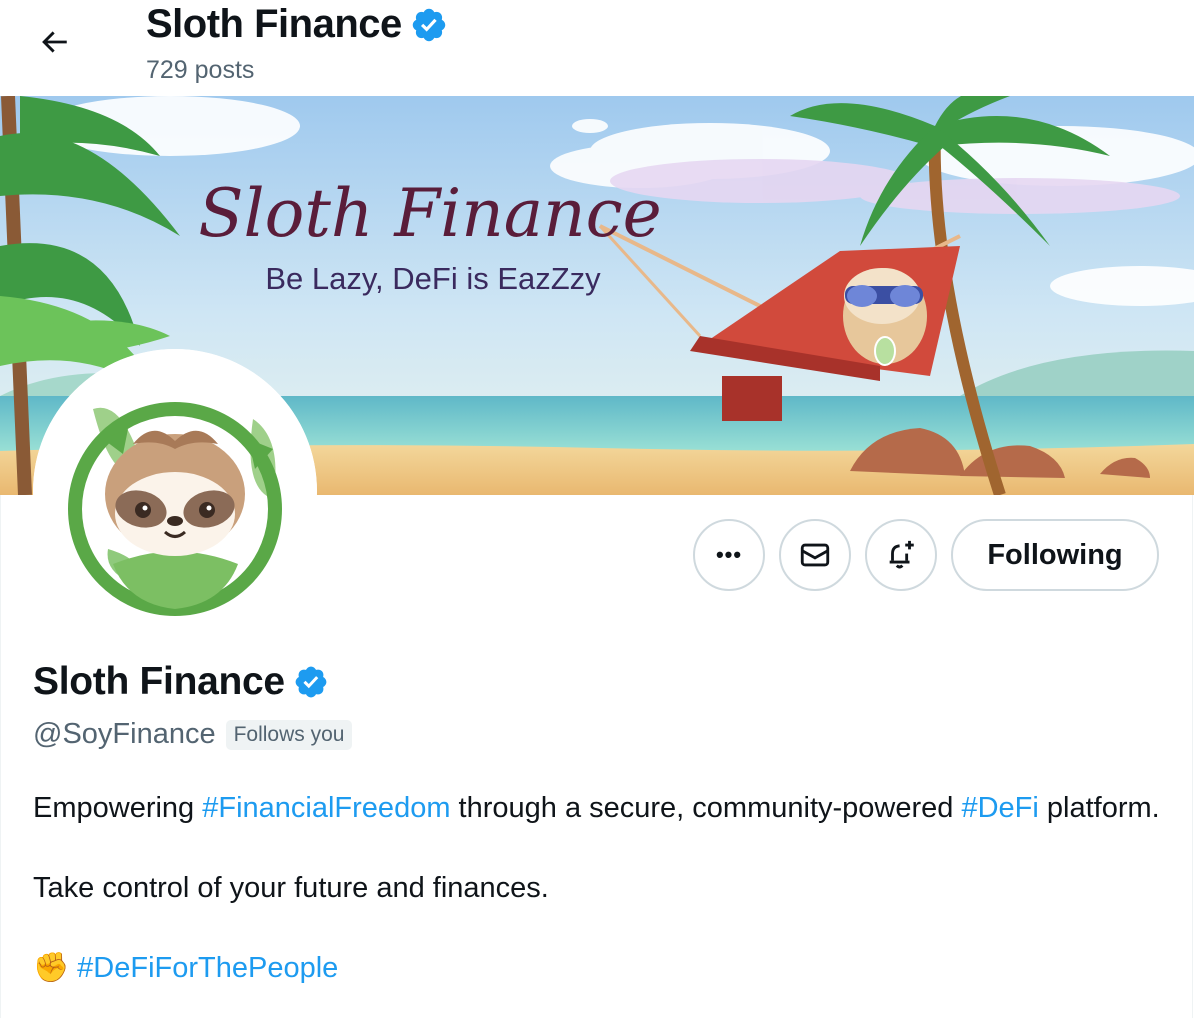 This screenshot has height=1018, width=1194. I want to click on header-title-row: Sloth Finance, so click(297, 24).